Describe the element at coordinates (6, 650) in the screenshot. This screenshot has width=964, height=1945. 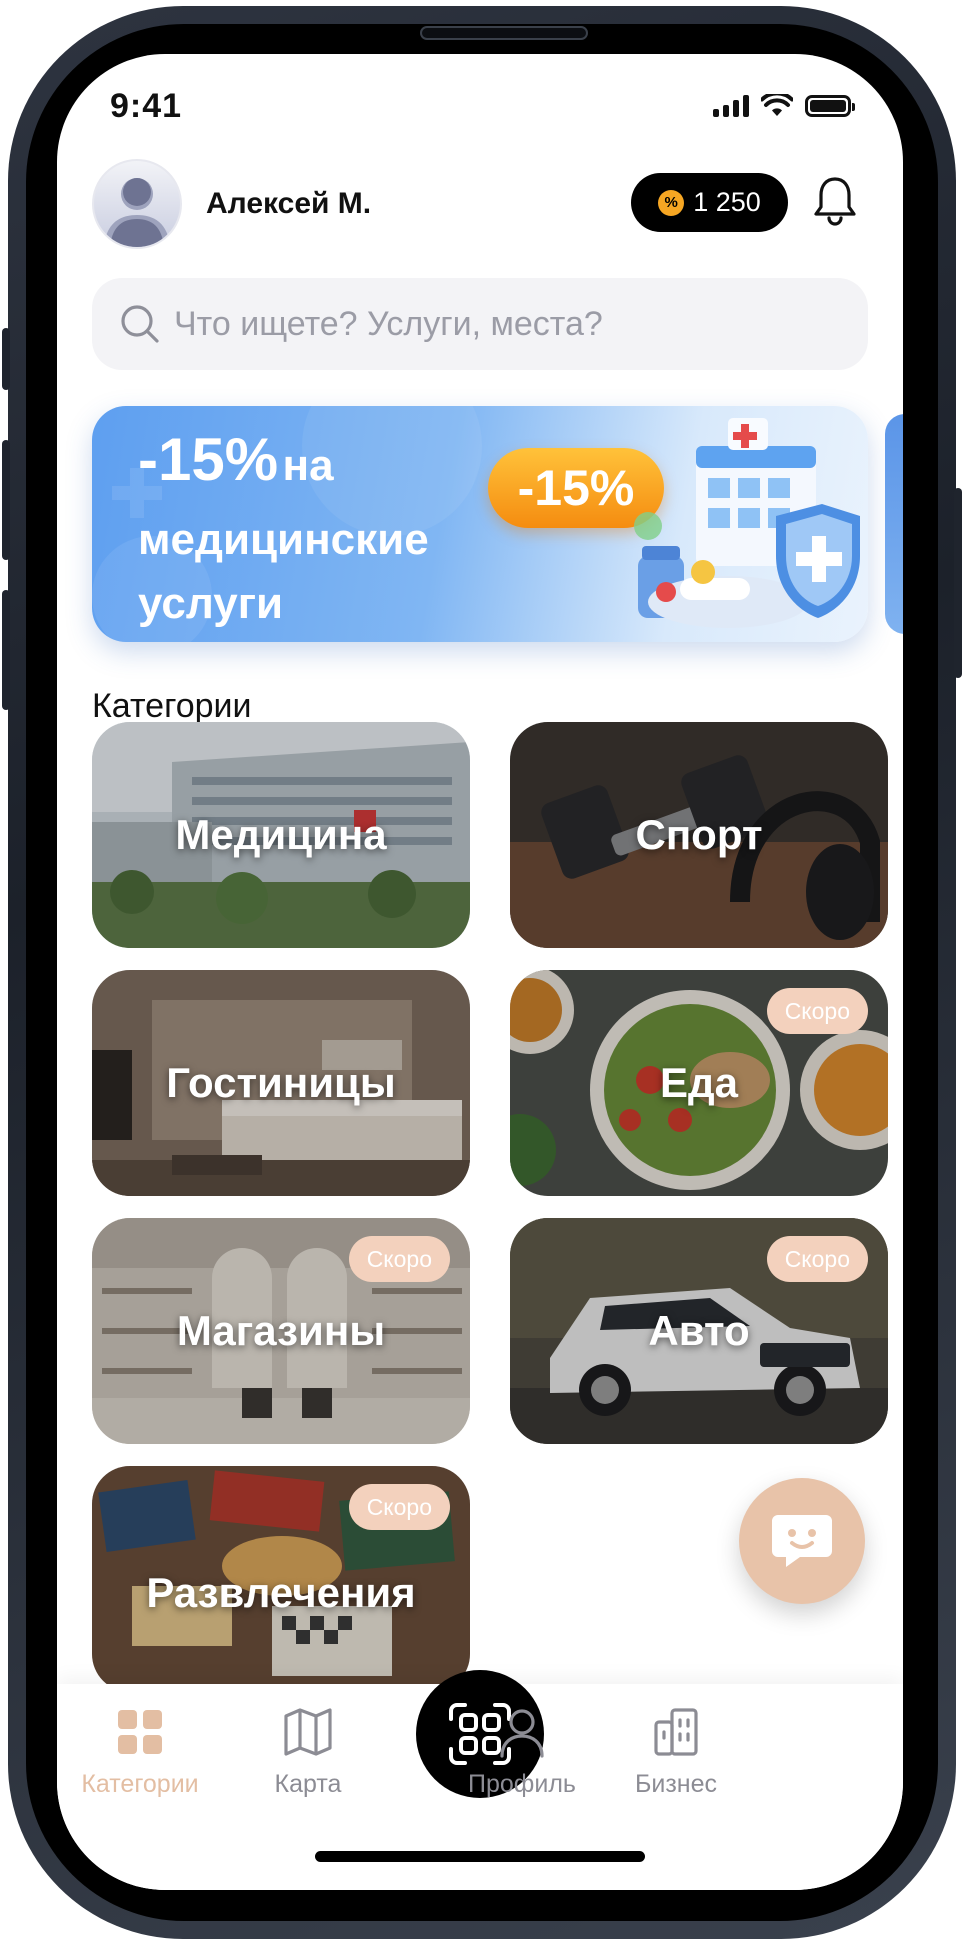
I see `volume-down-button` at that location.